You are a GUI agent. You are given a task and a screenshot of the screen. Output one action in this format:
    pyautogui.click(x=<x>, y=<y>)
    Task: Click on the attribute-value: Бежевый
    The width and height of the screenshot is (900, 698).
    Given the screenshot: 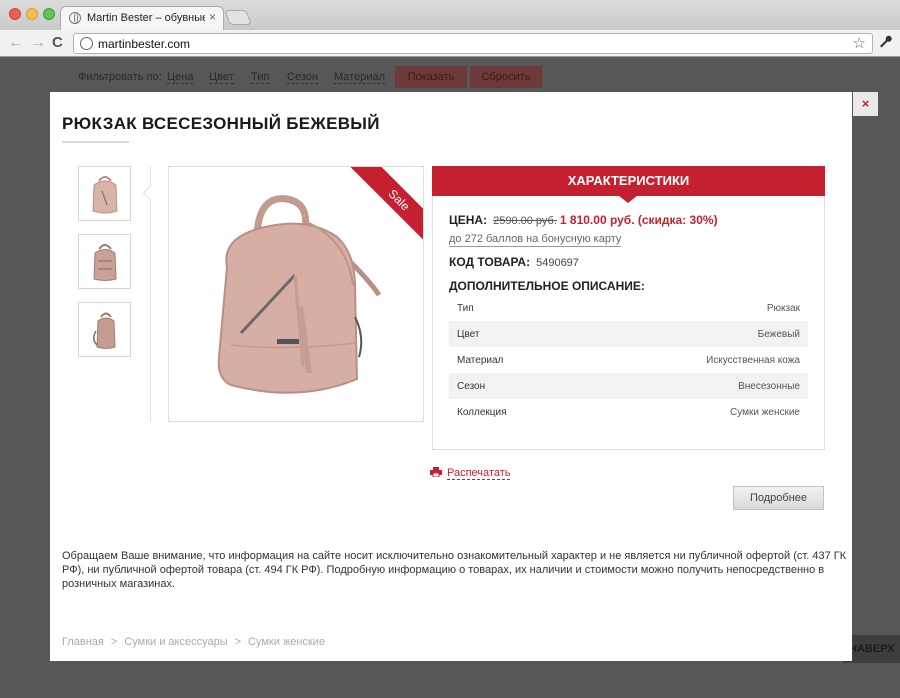 What is the action you would take?
    pyautogui.click(x=778, y=334)
    